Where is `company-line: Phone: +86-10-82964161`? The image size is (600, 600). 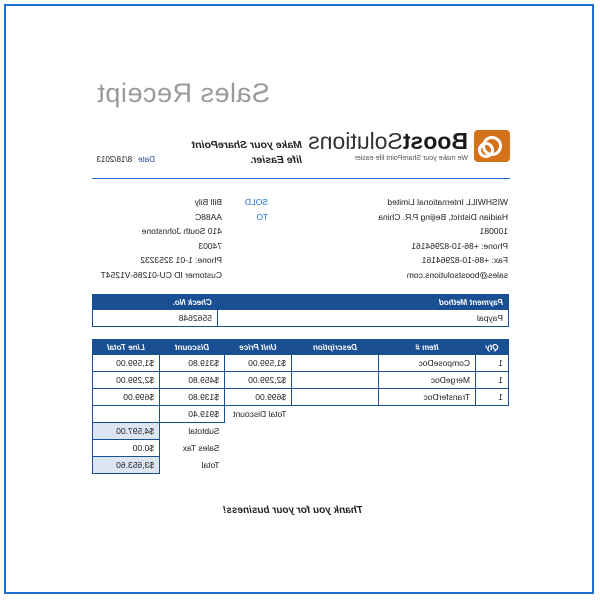
company-line: Phone: +86-10-82964161 is located at coordinates (459, 245).